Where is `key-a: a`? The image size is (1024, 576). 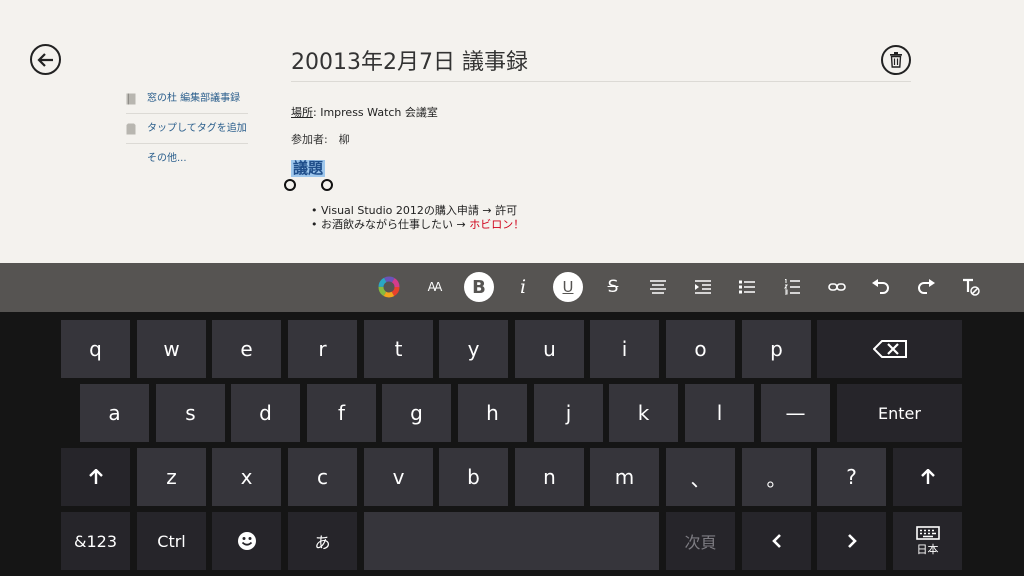
key-a: a is located at coordinates (114, 413).